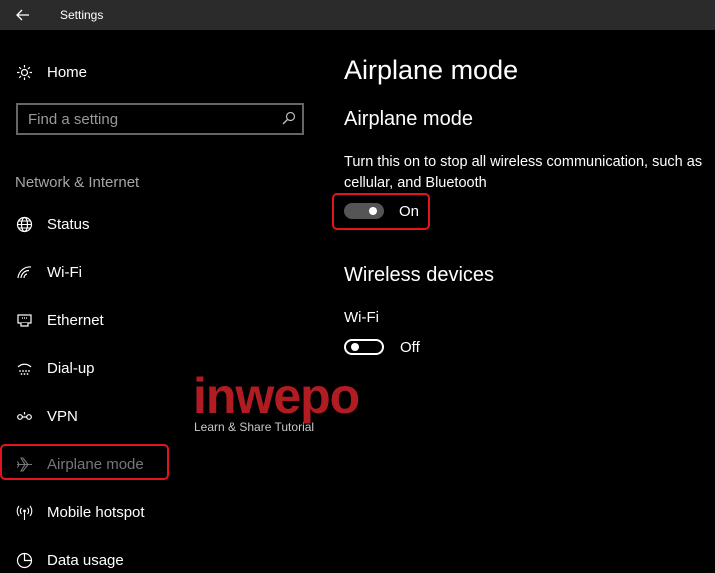  I want to click on search-input, so click(143, 119).